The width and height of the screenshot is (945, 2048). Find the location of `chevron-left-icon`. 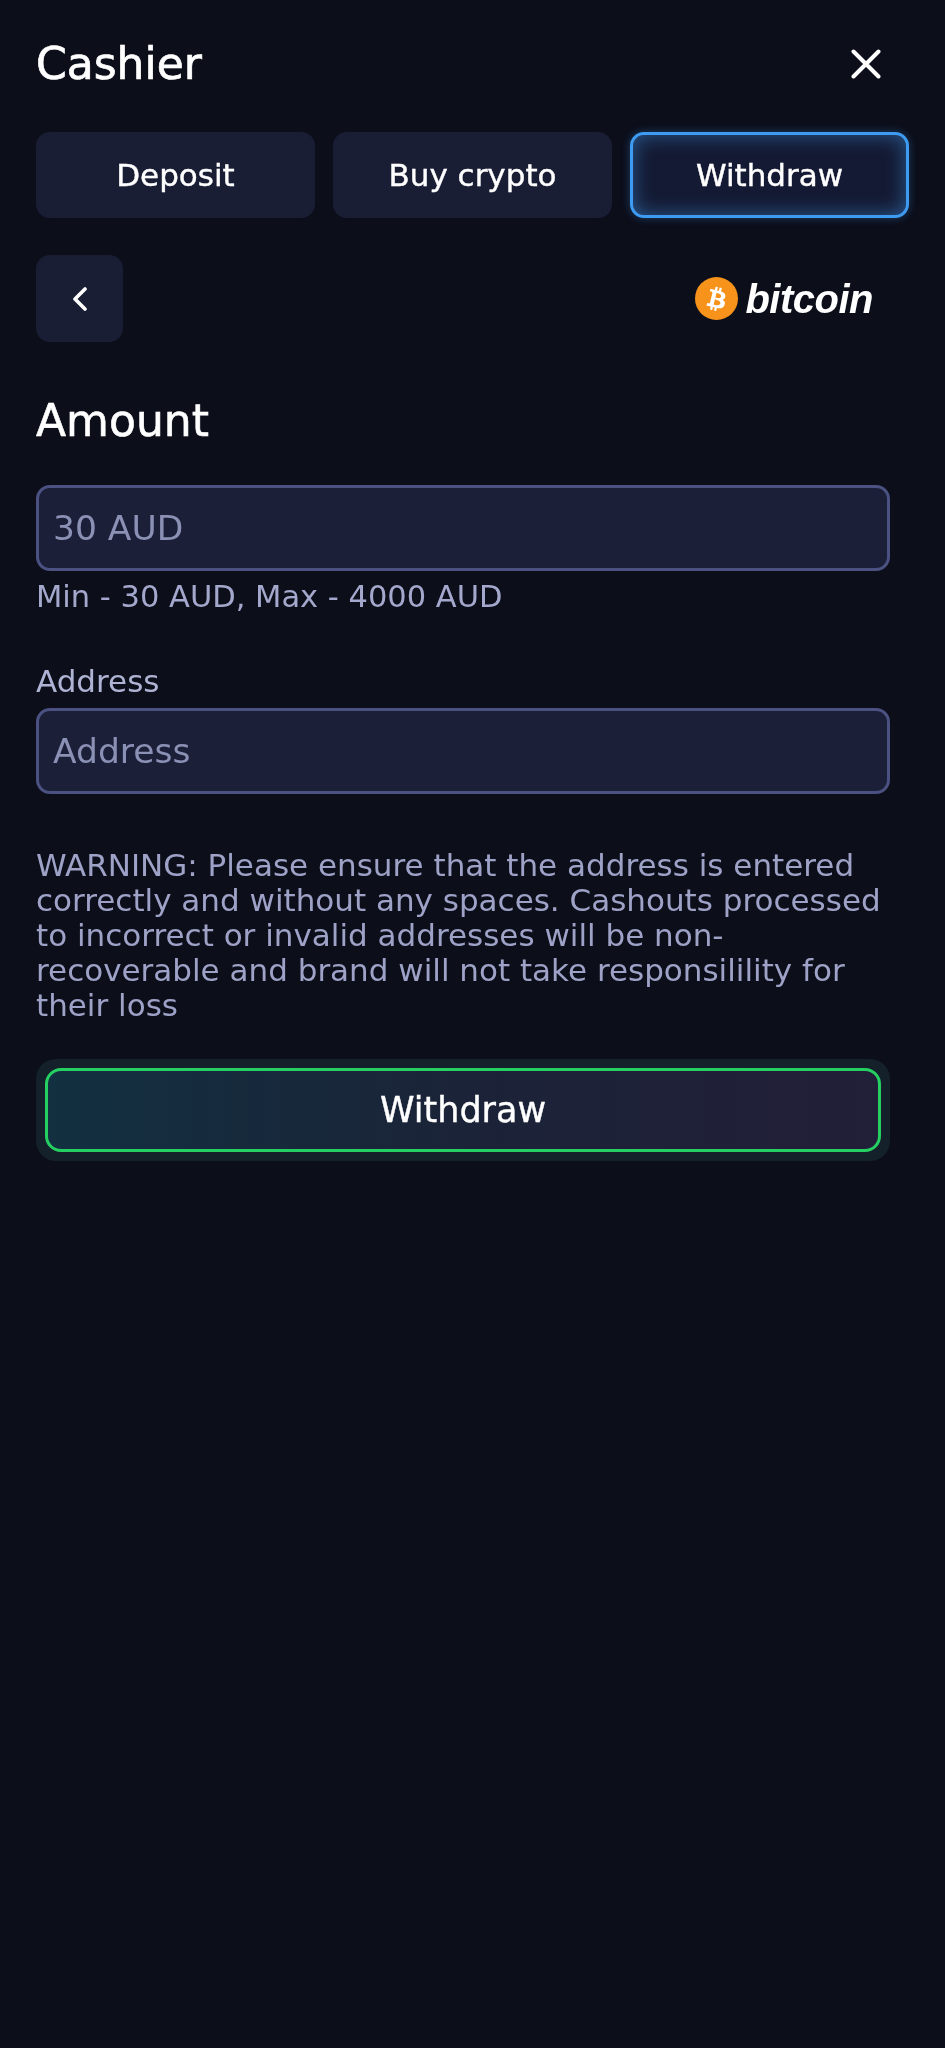

chevron-left-icon is located at coordinates (79, 298).